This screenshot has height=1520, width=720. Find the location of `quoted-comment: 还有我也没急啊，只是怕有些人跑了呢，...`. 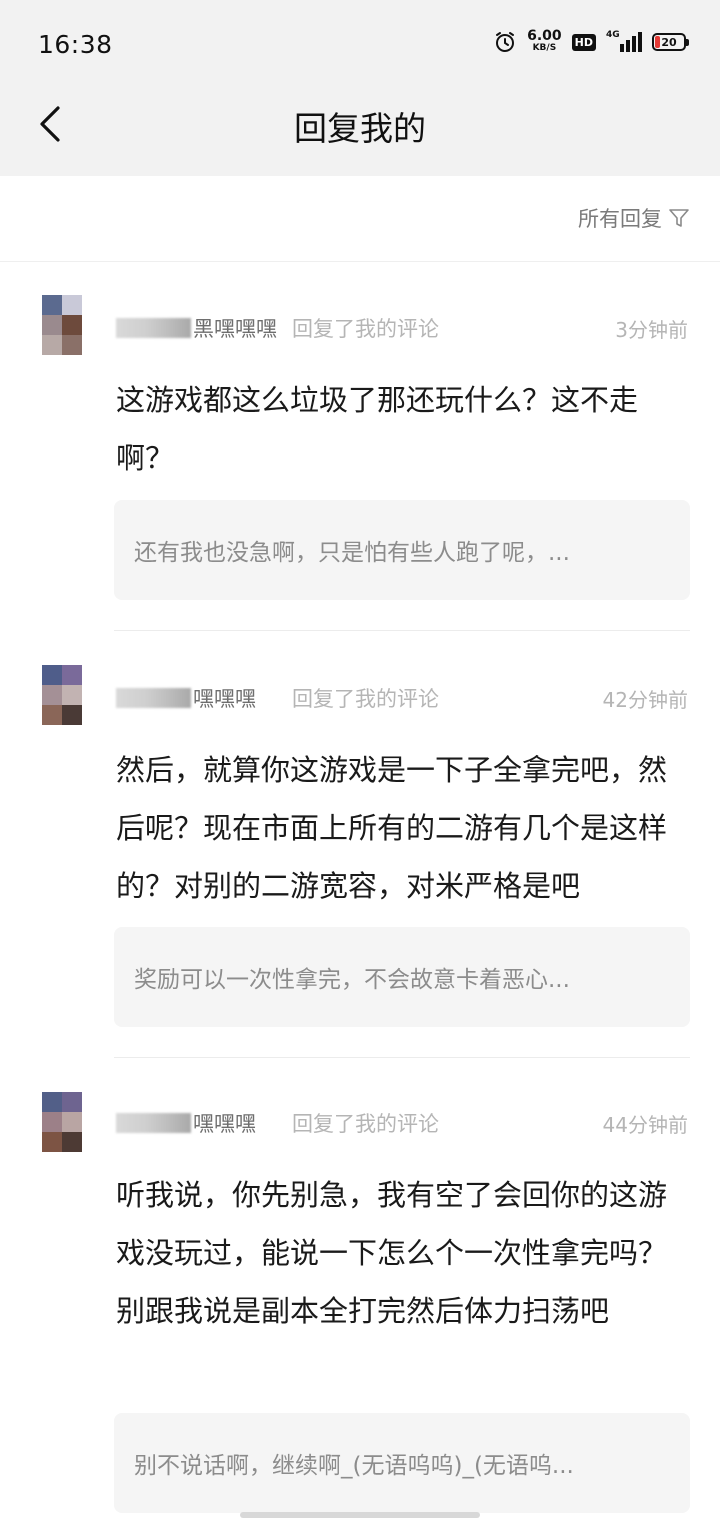

quoted-comment: 还有我也没急啊，只是怕有些人跑了呢，... is located at coordinates (402, 550).